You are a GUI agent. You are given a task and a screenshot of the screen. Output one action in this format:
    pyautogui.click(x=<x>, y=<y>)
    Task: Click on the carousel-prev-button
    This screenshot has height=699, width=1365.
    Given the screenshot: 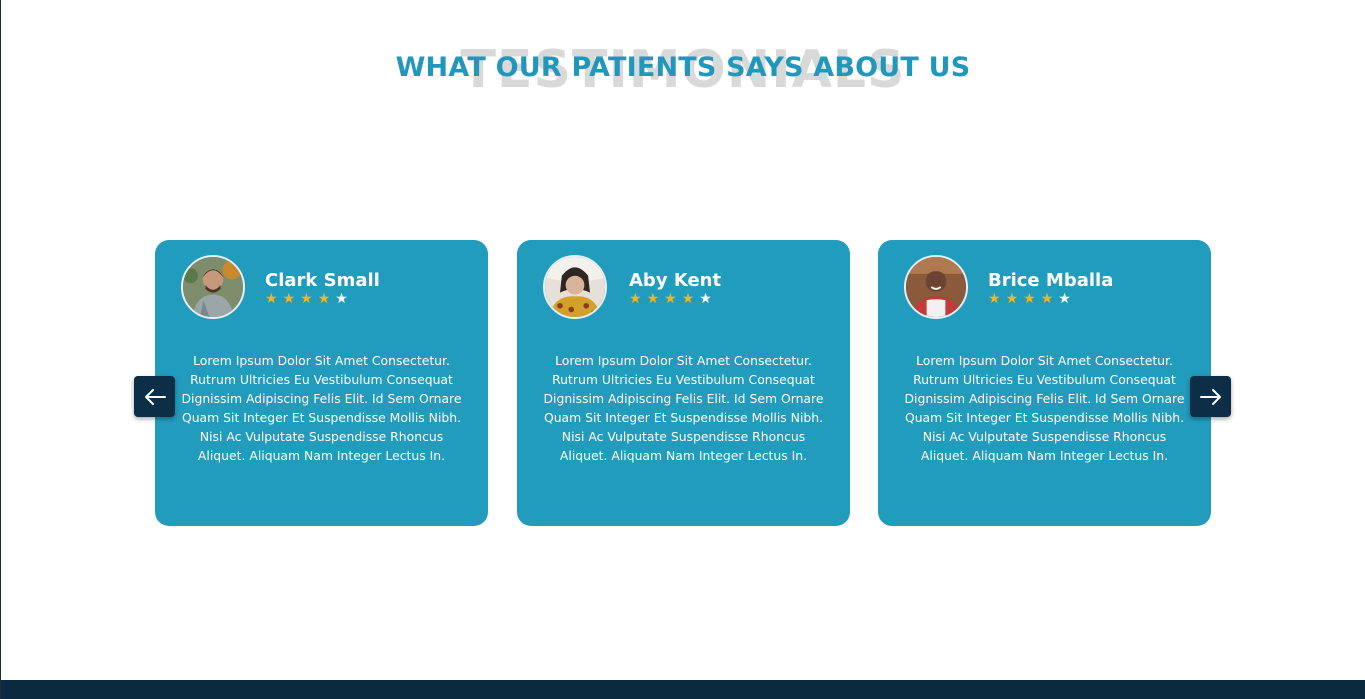 What is the action you would take?
    pyautogui.click(x=154, y=396)
    